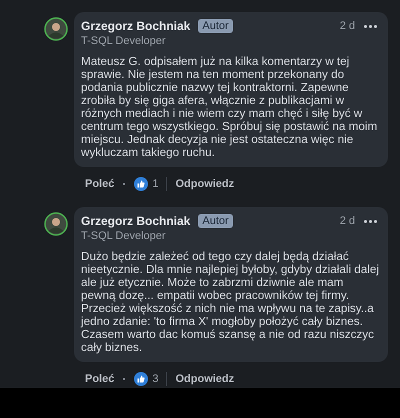 The height and width of the screenshot is (418, 400). Describe the element at coordinates (155, 184) in the screenshot. I see `like-count: 1` at that location.